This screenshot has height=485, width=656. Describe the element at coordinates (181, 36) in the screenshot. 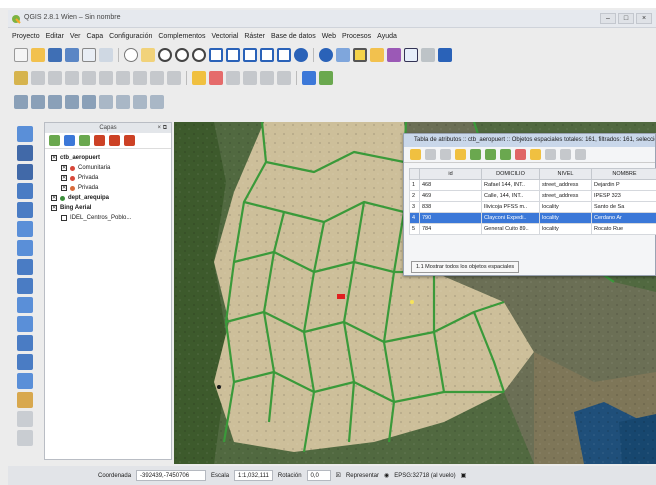

I see `menu-item: Complementos` at that location.